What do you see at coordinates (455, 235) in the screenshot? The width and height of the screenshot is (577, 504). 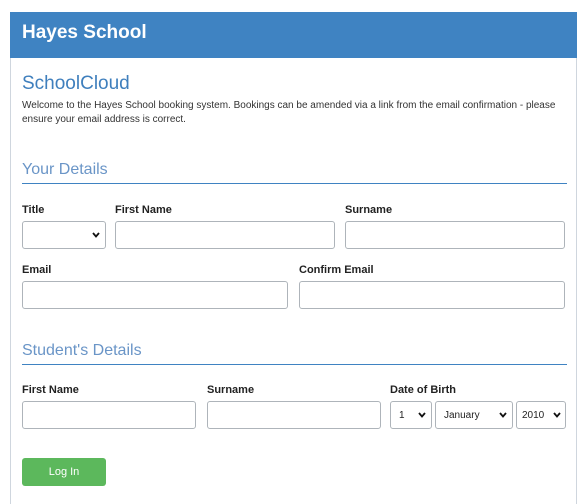 I see `surname-input` at bounding box center [455, 235].